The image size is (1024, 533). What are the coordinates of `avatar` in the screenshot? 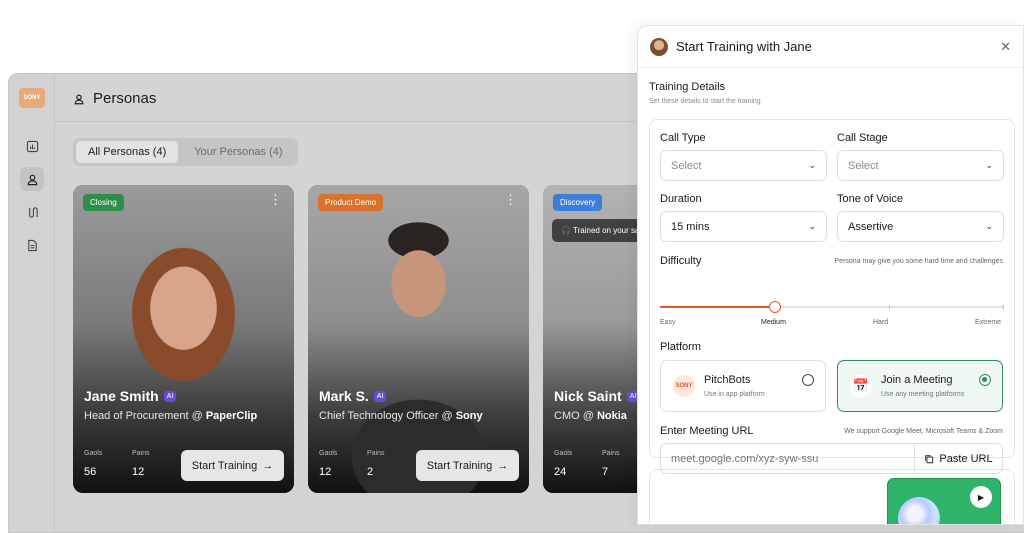 It's located at (659, 46).